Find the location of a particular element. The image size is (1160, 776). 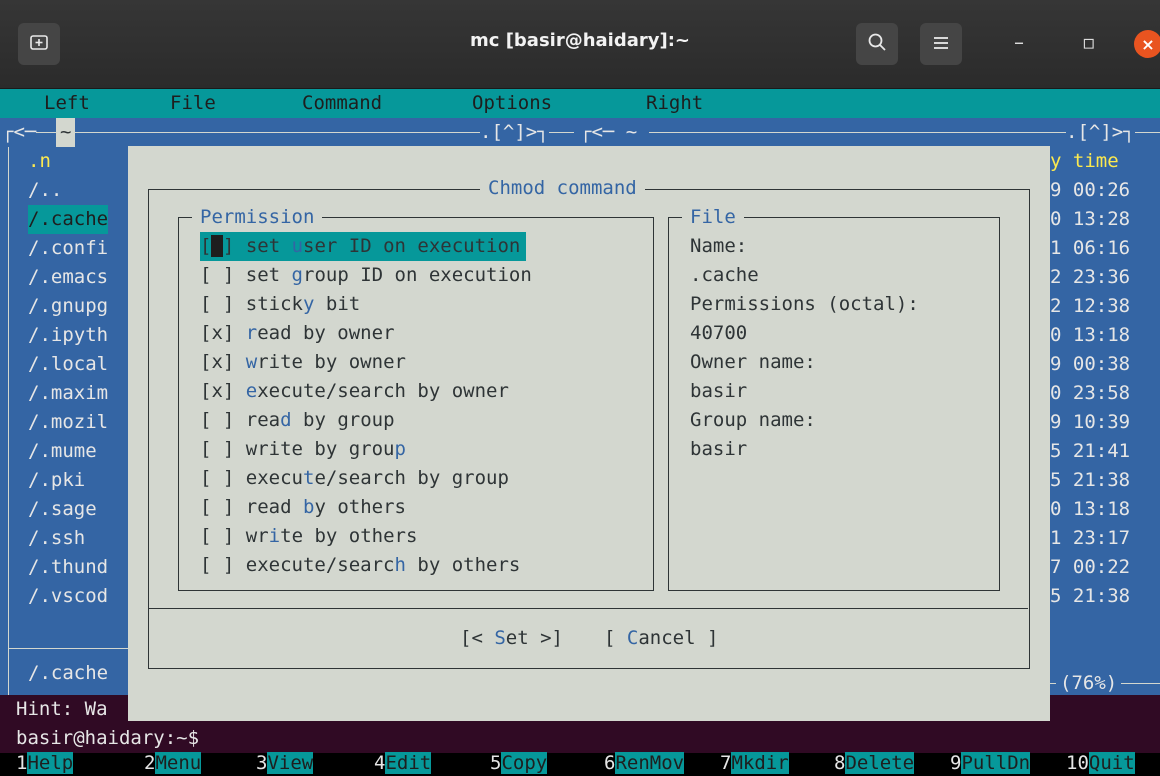

fkey-number: 2 is located at coordinates (150, 763).